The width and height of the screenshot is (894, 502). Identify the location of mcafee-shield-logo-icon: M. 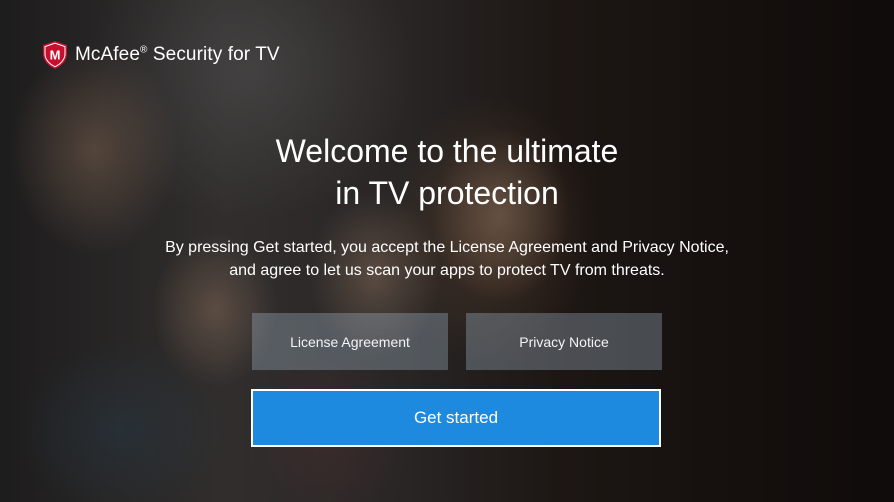
(55, 55).